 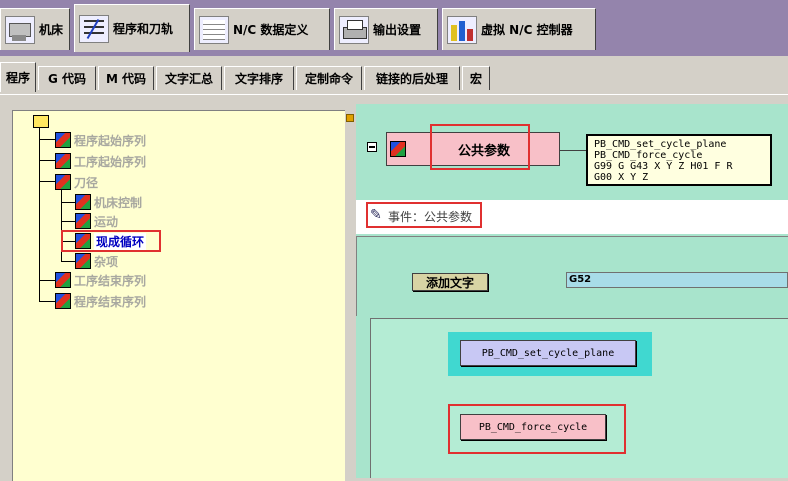 I want to click on tree-item-operation-end: 工序结束序列, so click(x=100, y=280).